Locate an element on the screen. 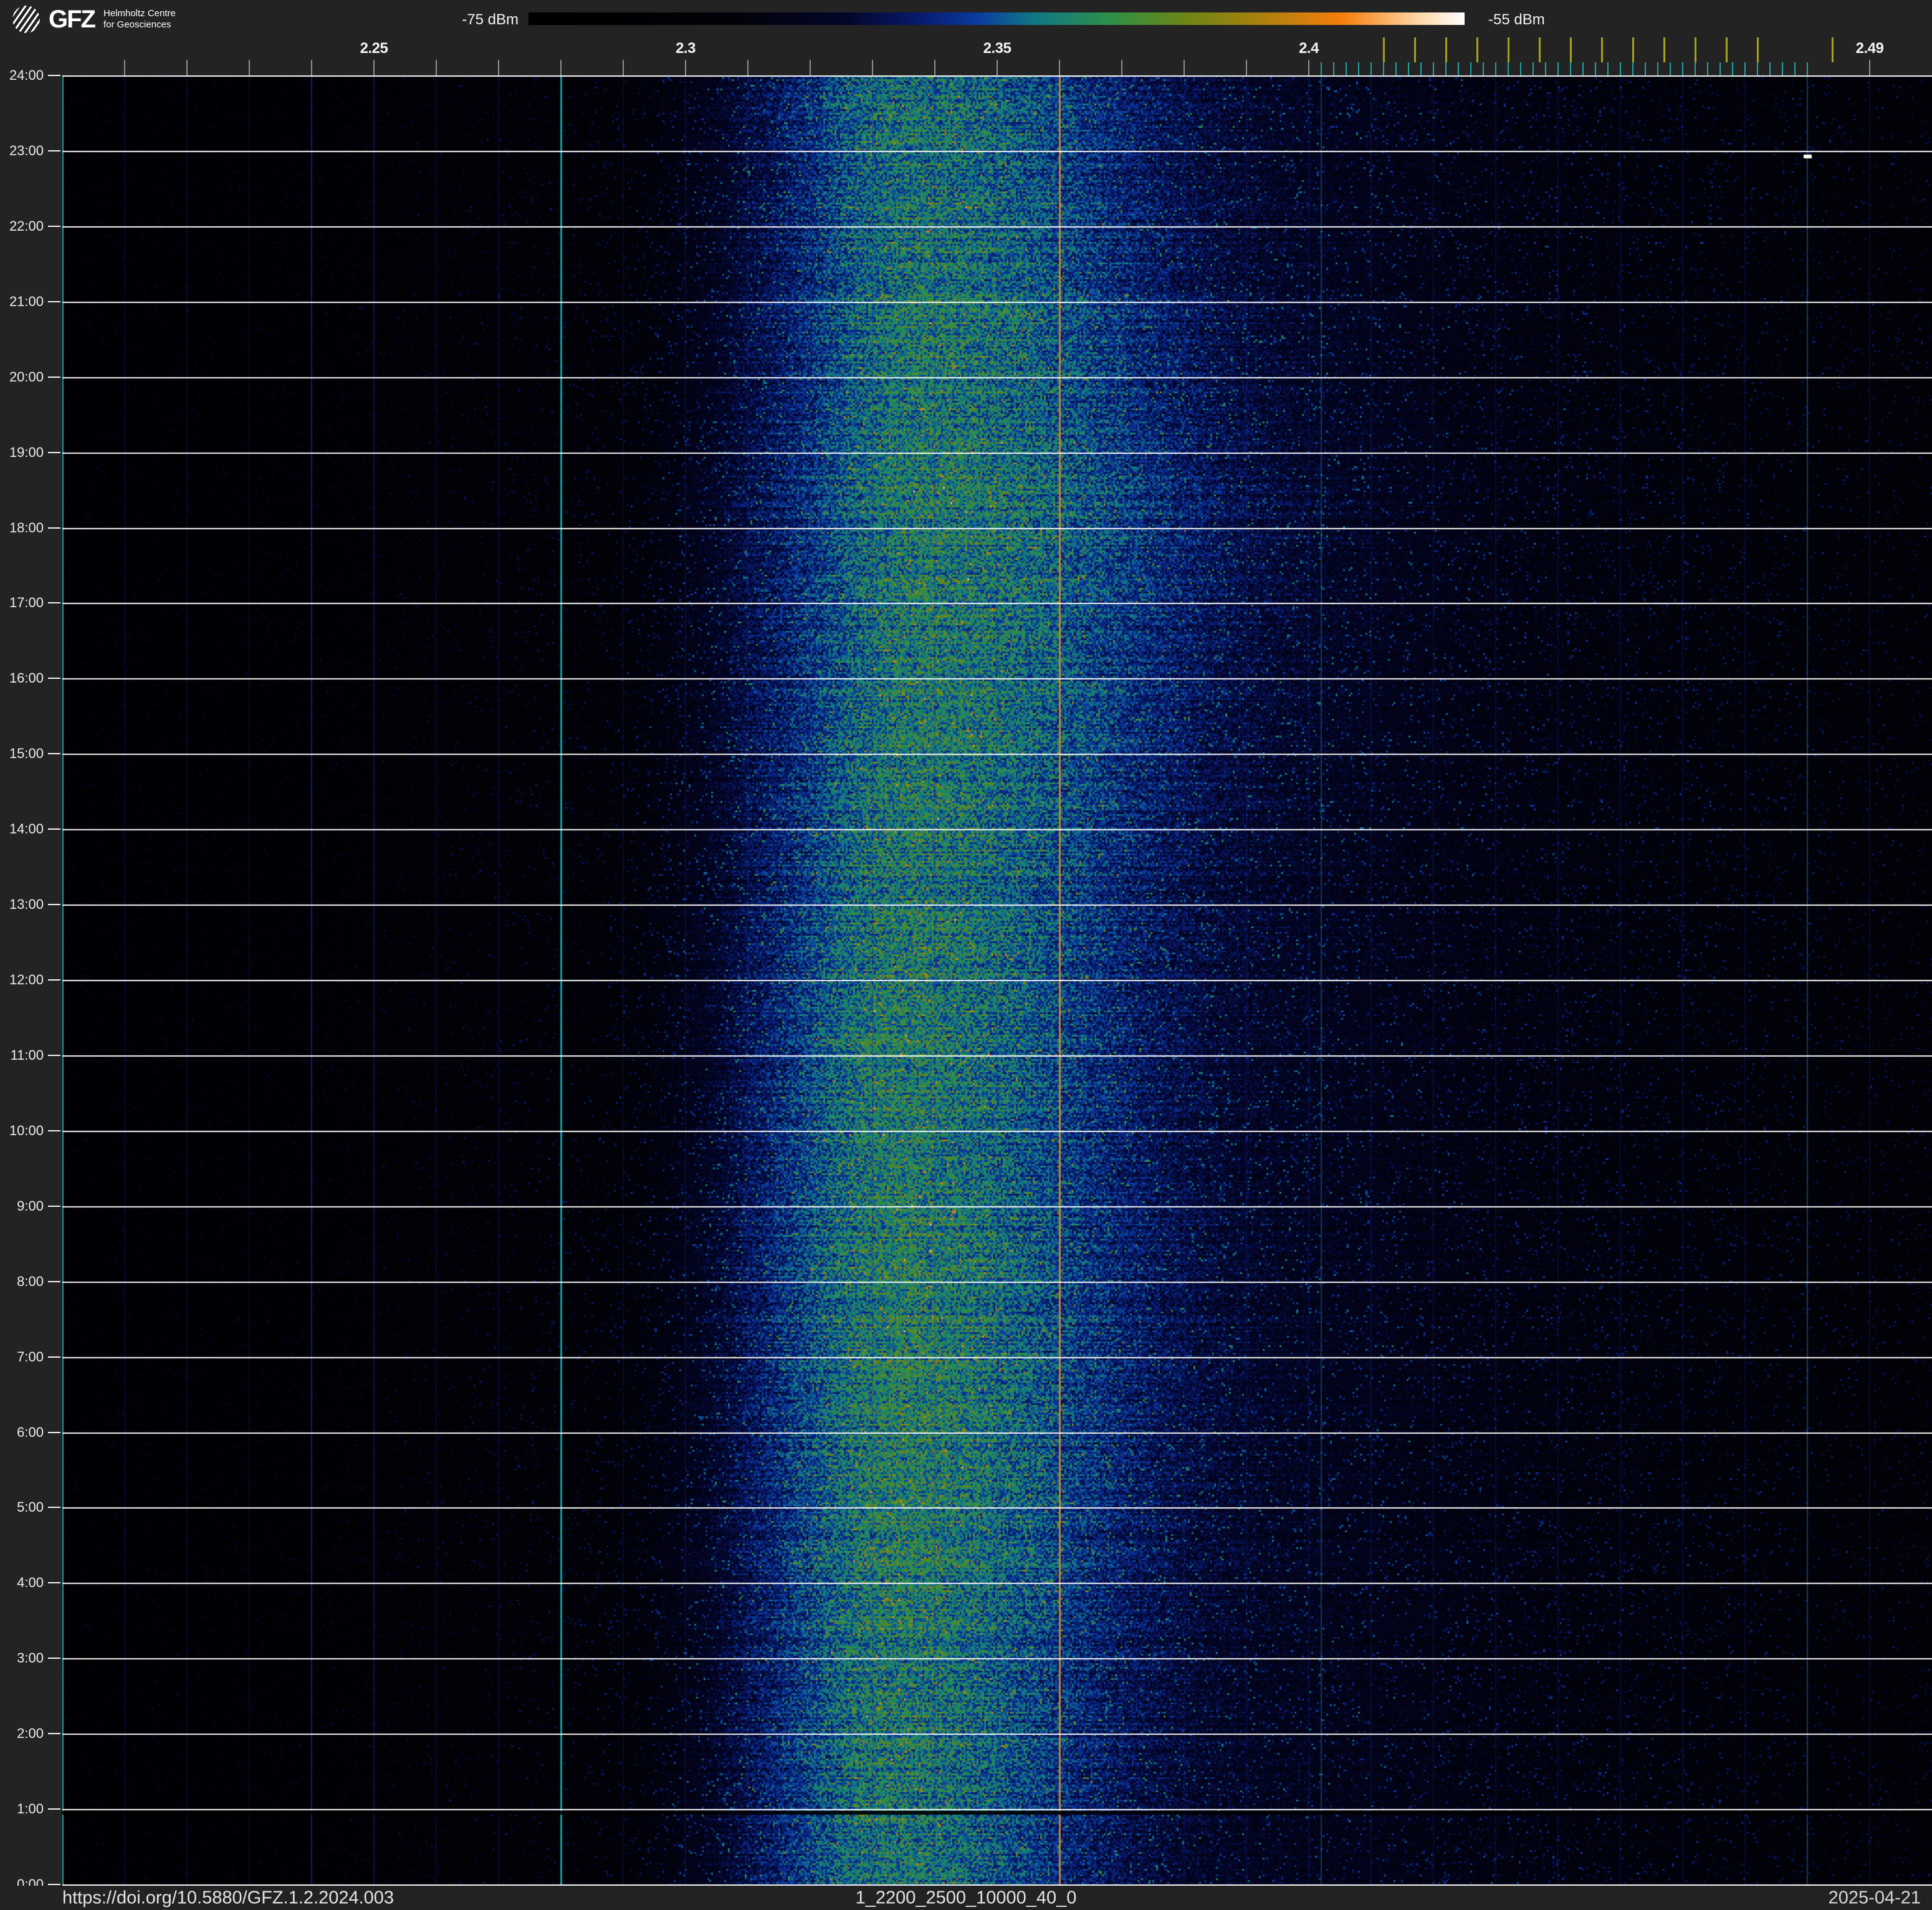 The image size is (1932, 1910). dataset-id-text: 1_2200_2500_10000_40_0 is located at coordinates (966, 1898).